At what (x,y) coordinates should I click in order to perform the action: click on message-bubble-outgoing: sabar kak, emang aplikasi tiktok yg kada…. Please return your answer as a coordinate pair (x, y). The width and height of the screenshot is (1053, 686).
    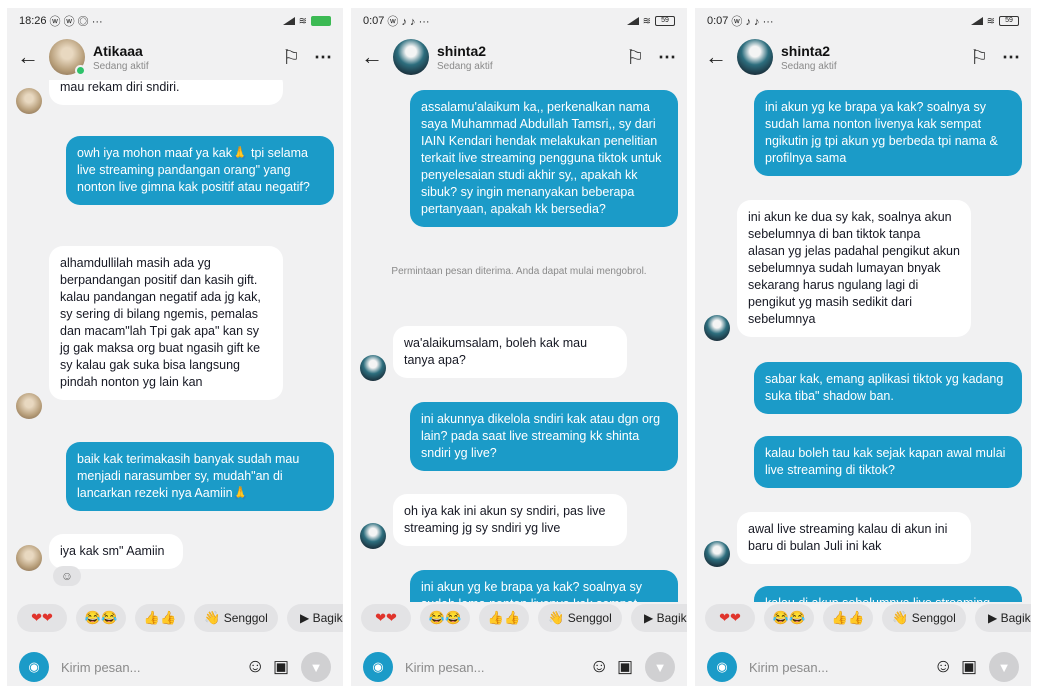
    Looking at the image, I should click on (888, 388).